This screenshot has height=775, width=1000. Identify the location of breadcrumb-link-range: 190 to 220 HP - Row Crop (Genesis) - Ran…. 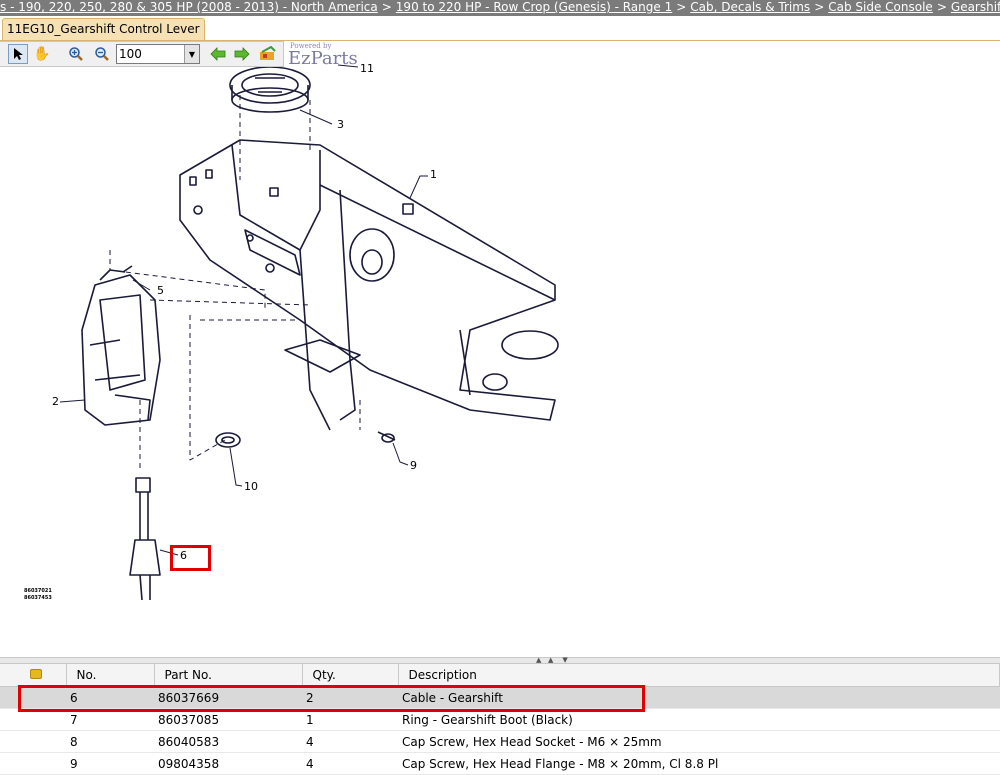
(534, 7).